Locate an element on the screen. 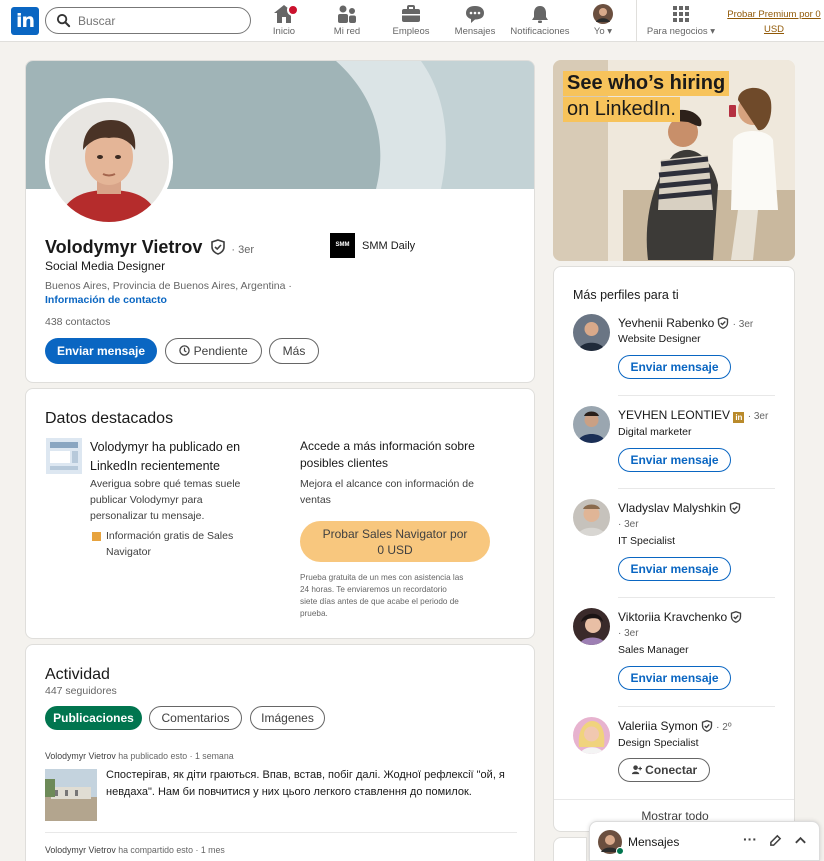  nav-network-label: Mi red is located at coordinates (347, 31).